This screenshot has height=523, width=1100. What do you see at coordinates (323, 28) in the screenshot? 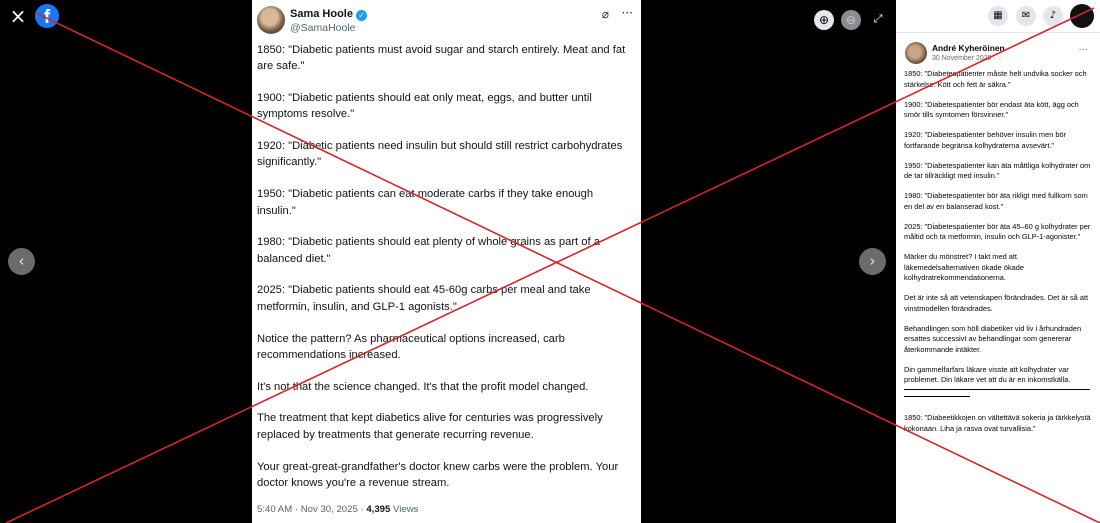
I see `tweet-author-handle: @SamaHoole` at bounding box center [323, 28].